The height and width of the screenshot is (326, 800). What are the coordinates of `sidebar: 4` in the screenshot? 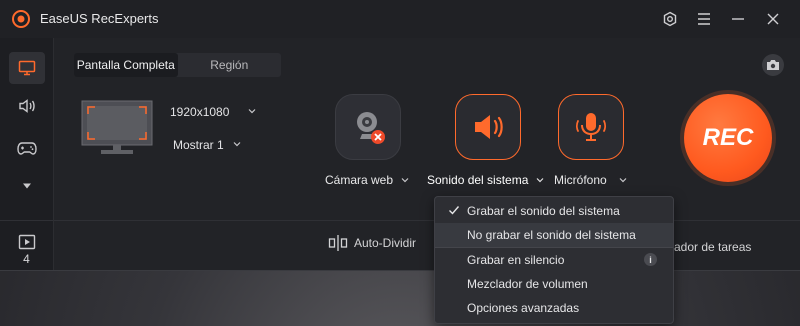 It's located at (27, 154).